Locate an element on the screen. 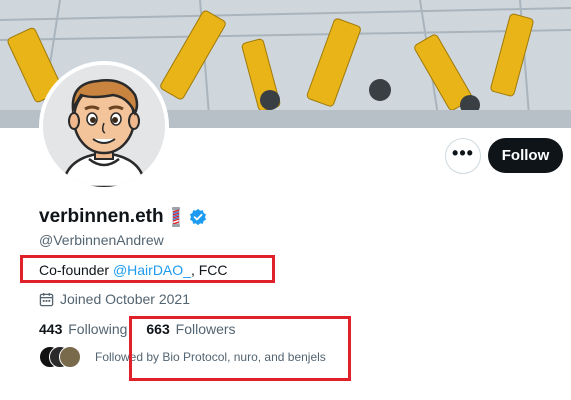 The width and height of the screenshot is (571, 400). joined-date-row: Joined October 2021 is located at coordinates (114, 299).